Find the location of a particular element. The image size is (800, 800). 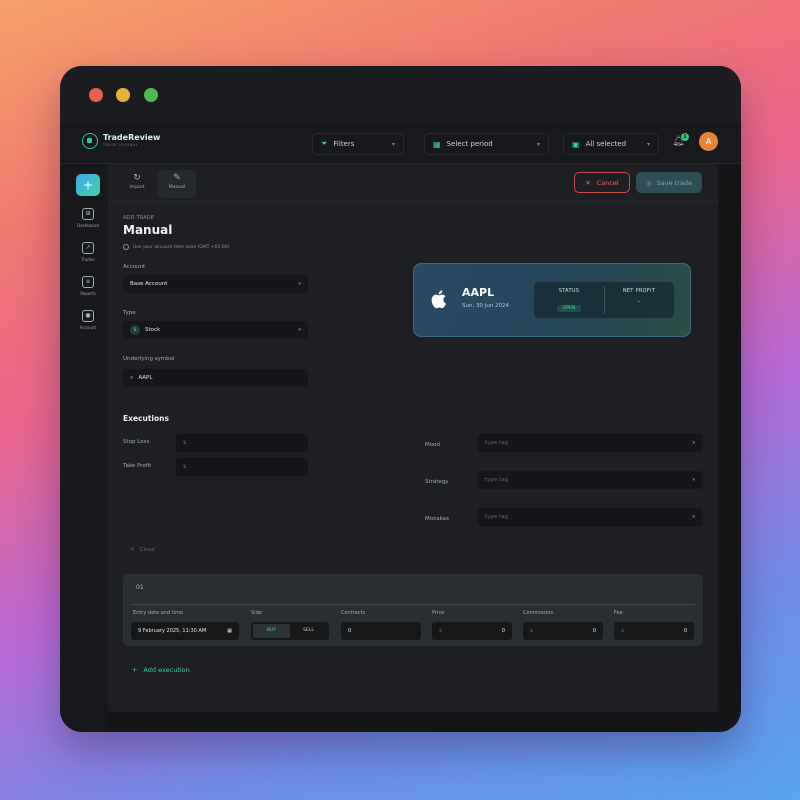

sidebar-item-reports: ≡ Reports is located at coordinates (88, 286).